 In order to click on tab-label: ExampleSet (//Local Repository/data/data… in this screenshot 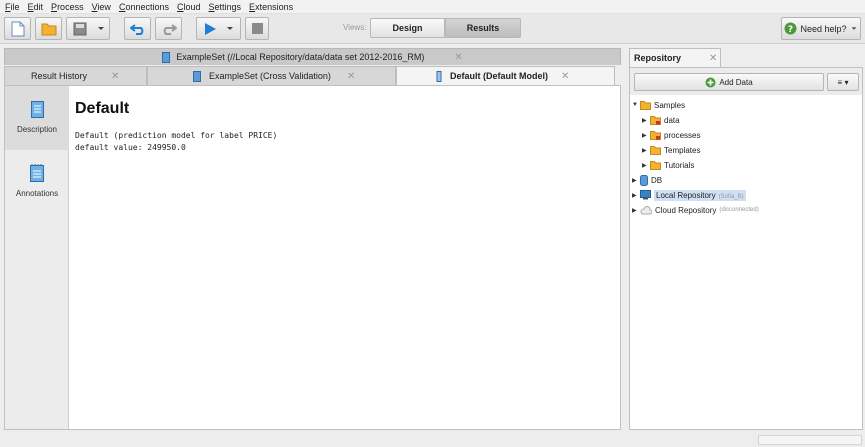, I will do `click(300, 57)`.